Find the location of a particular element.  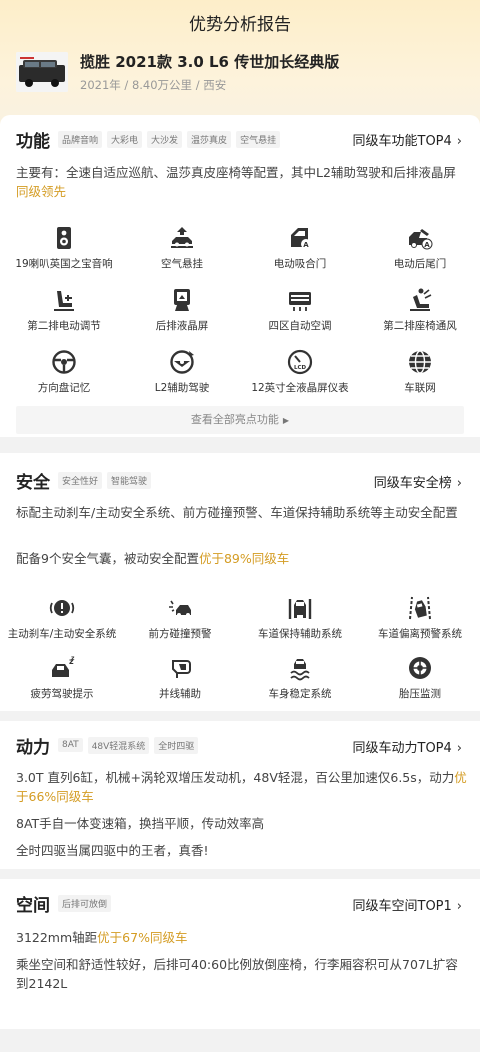

view-all-features-button: 查看全部亮点功能 ▶ is located at coordinates (240, 420).